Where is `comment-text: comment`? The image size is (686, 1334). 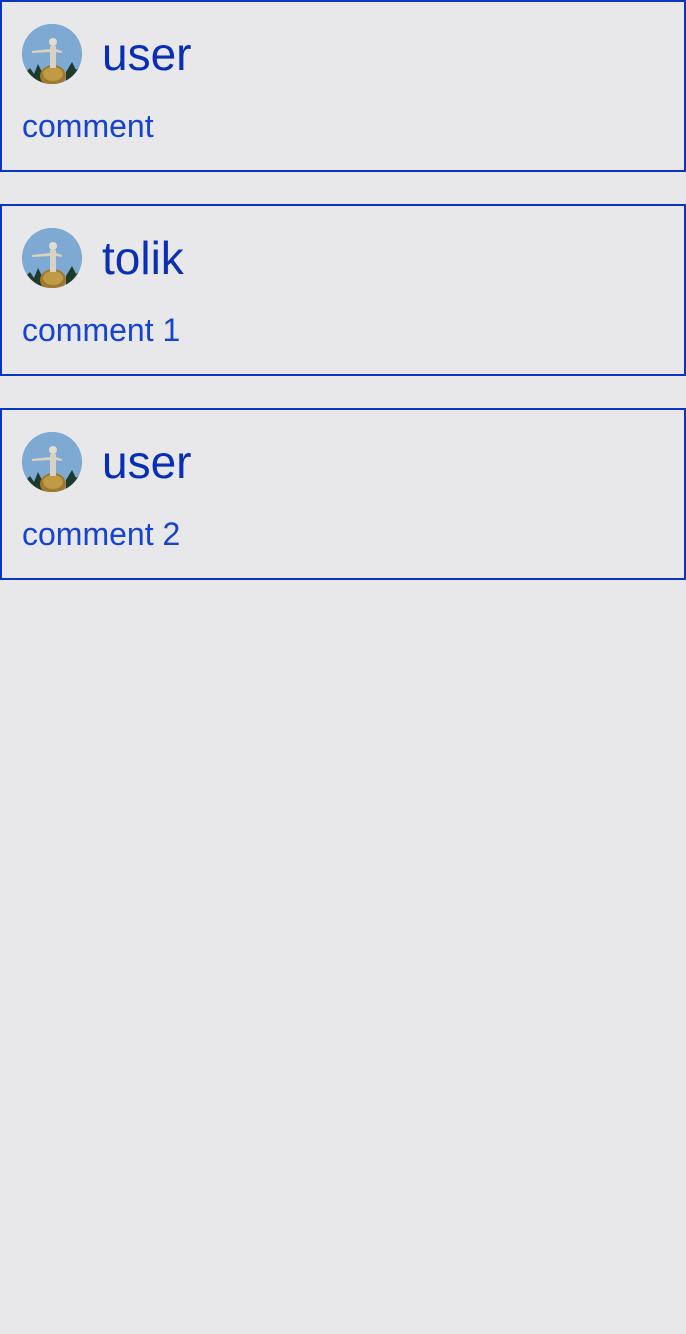 comment-text: comment is located at coordinates (88, 126).